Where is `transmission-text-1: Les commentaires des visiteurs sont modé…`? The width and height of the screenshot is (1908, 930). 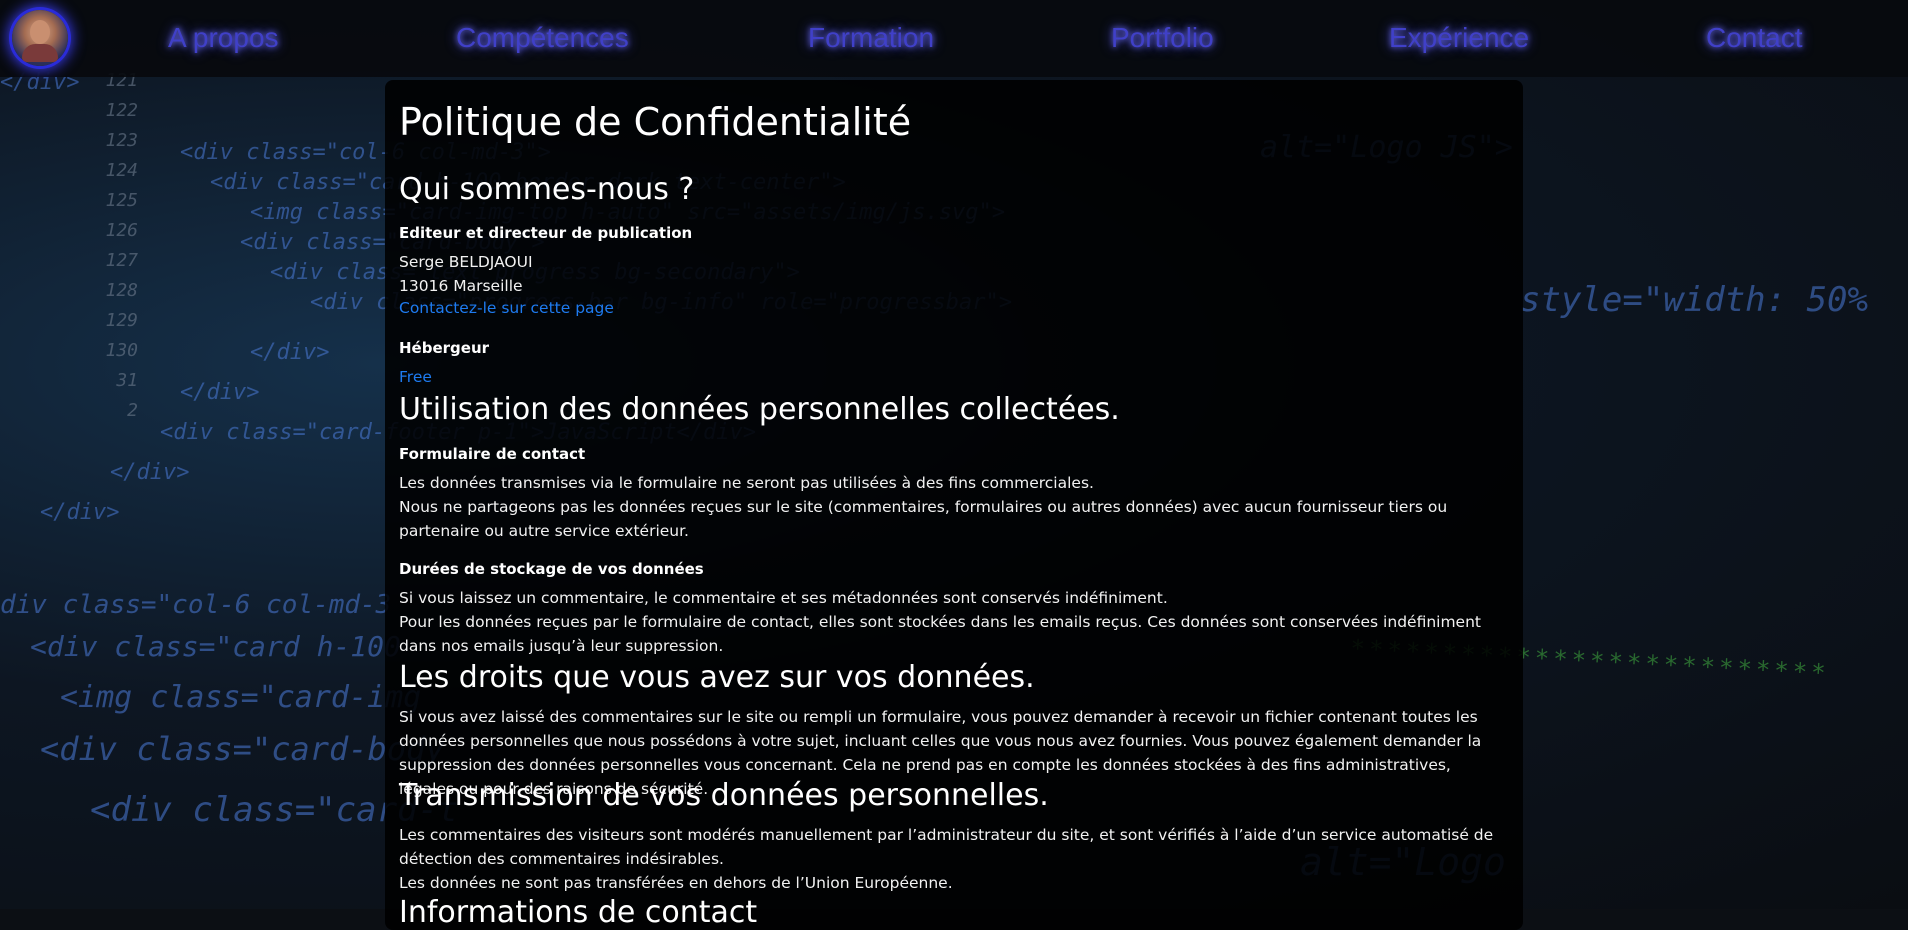
transmission-text-1: Les commentaires des visiteurs sont modé… is located at coordinates (946, 847).